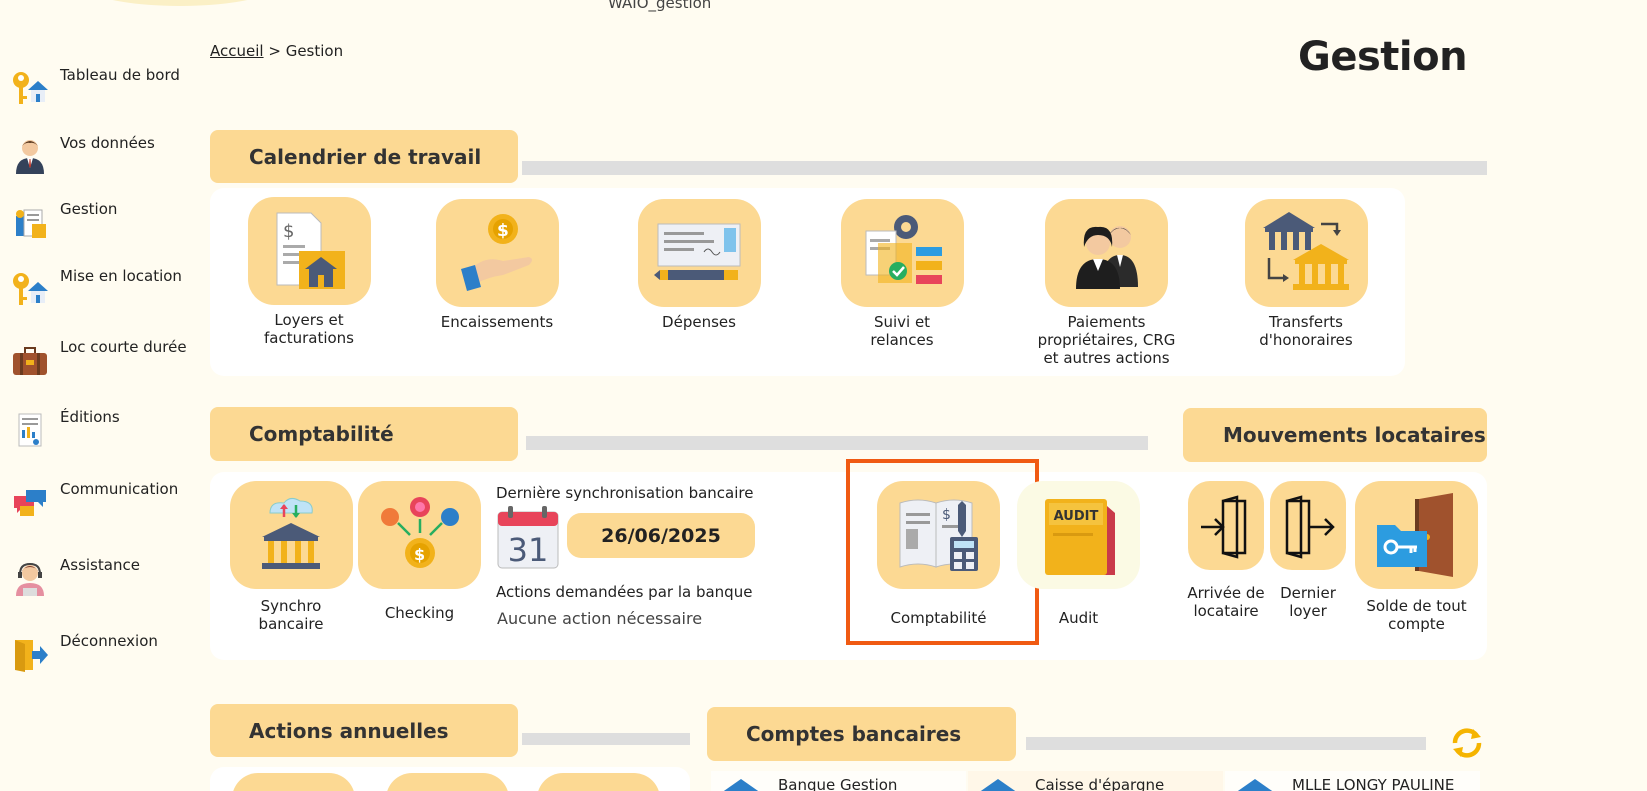  What do you see at coordinates (314, 51) in the screenshot?
I see `breadcrumb-current: Gestion` at bounding box center [314, 51].